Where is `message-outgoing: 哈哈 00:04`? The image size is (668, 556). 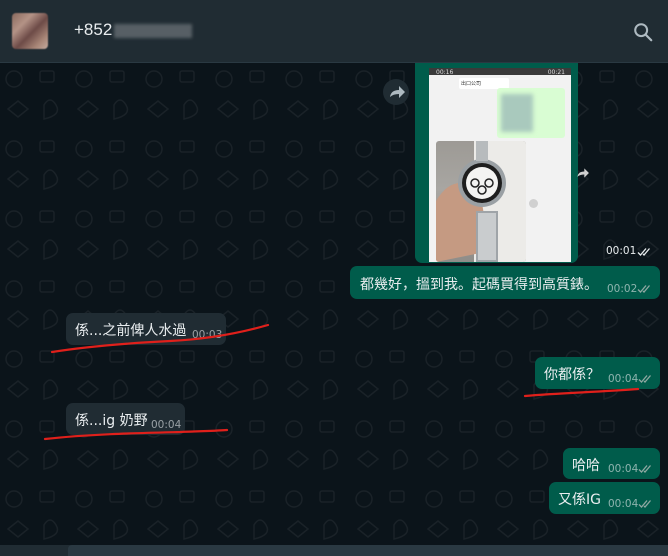
message-outgoing: 哈哈 00:04 is located at coordinates (611, 463).